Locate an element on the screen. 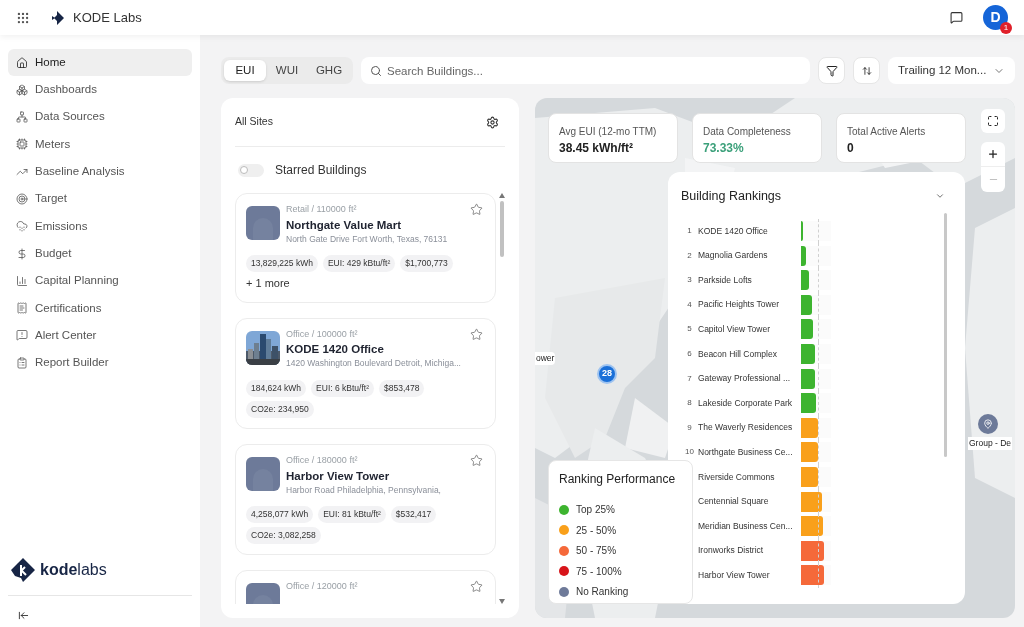  stat-value: 73.33% is located at coordinates (724, 148).